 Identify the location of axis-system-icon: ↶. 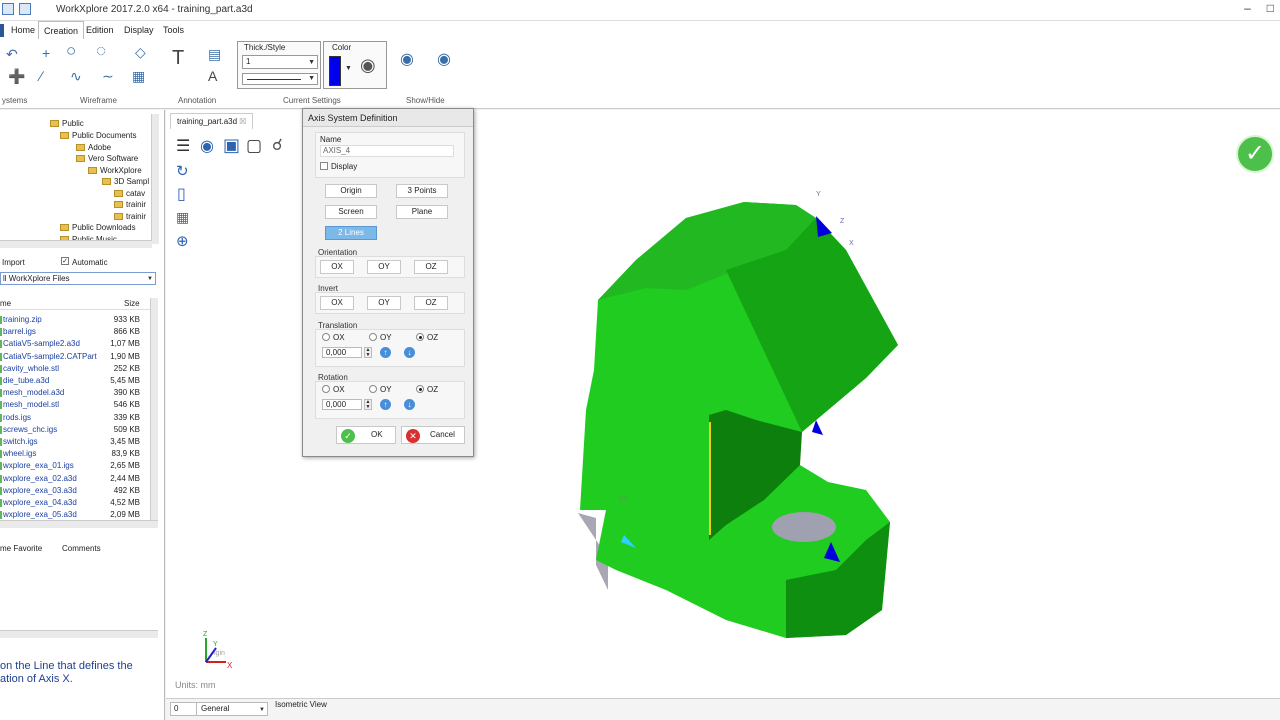
(12, 54).